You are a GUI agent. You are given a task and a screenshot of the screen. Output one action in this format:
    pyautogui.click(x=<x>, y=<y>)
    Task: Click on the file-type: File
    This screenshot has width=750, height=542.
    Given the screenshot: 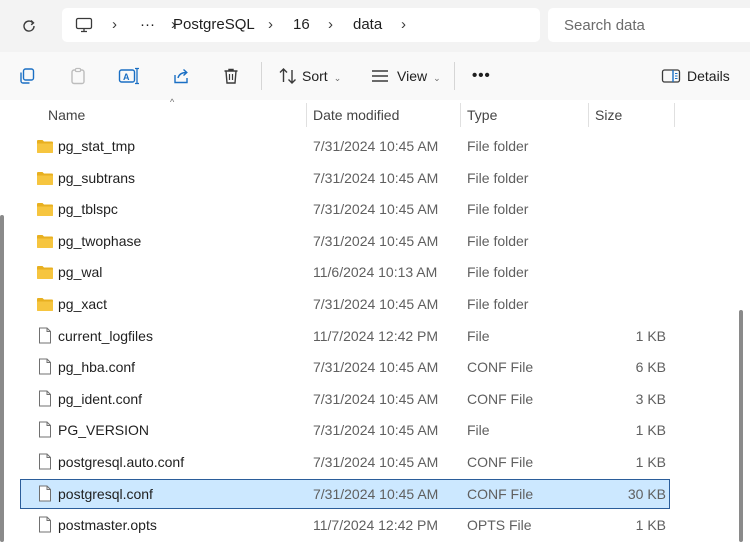 What is the action you would take?
    pyautogui.click(x=478, y=430)
    